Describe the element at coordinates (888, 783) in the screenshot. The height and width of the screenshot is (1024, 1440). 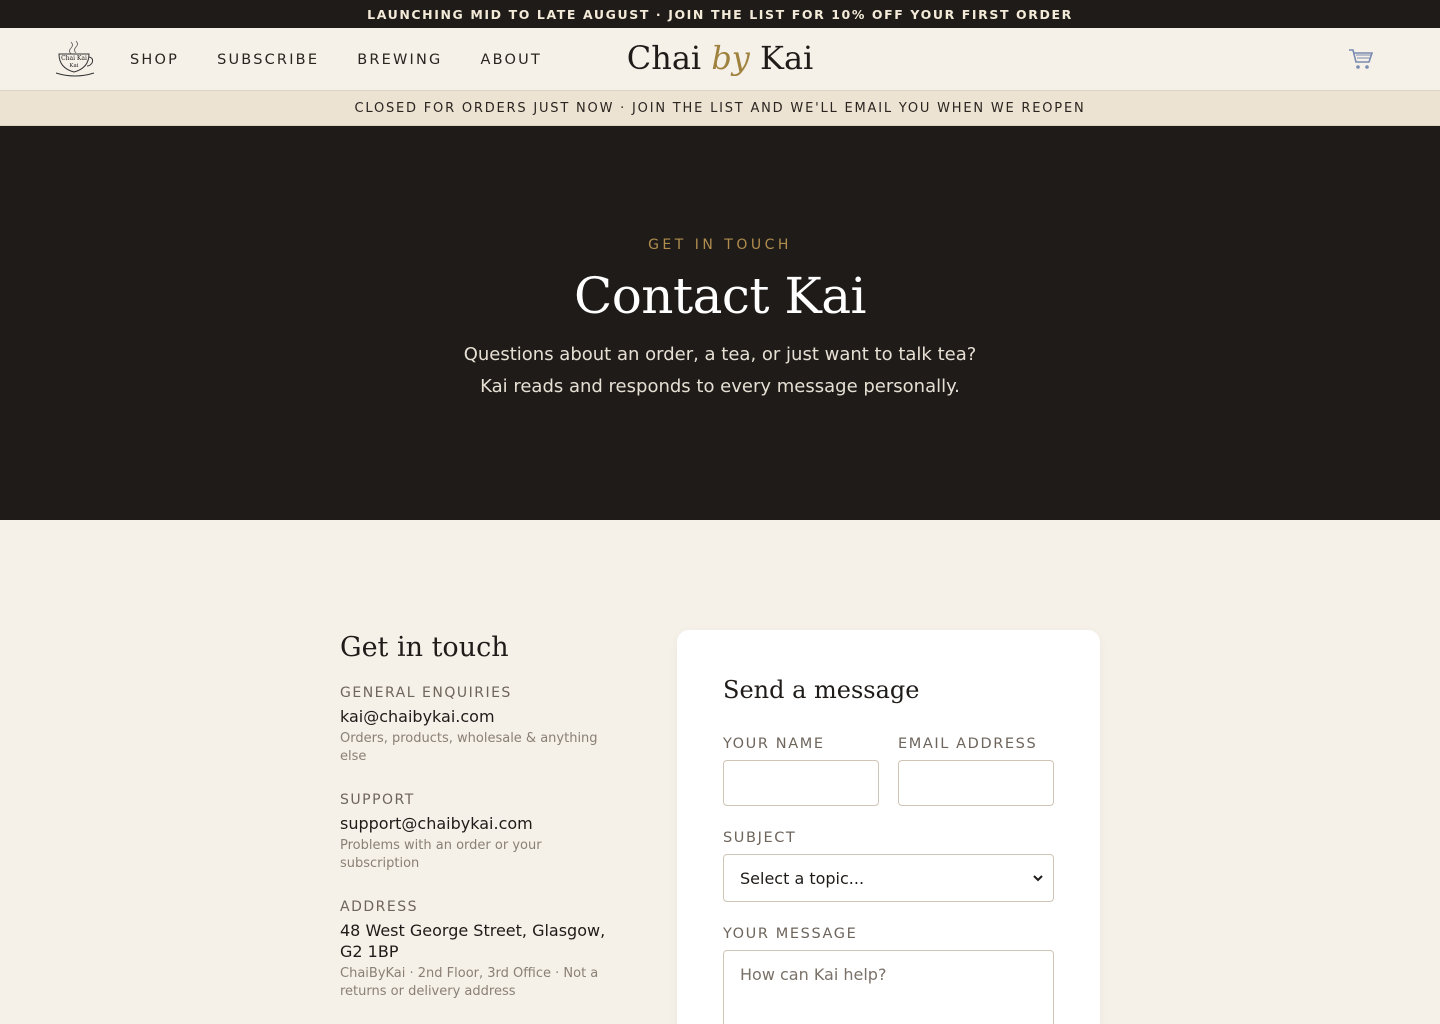
I see `name-email-row: YOUR NAME EMAIL ADDRESS` at that location.